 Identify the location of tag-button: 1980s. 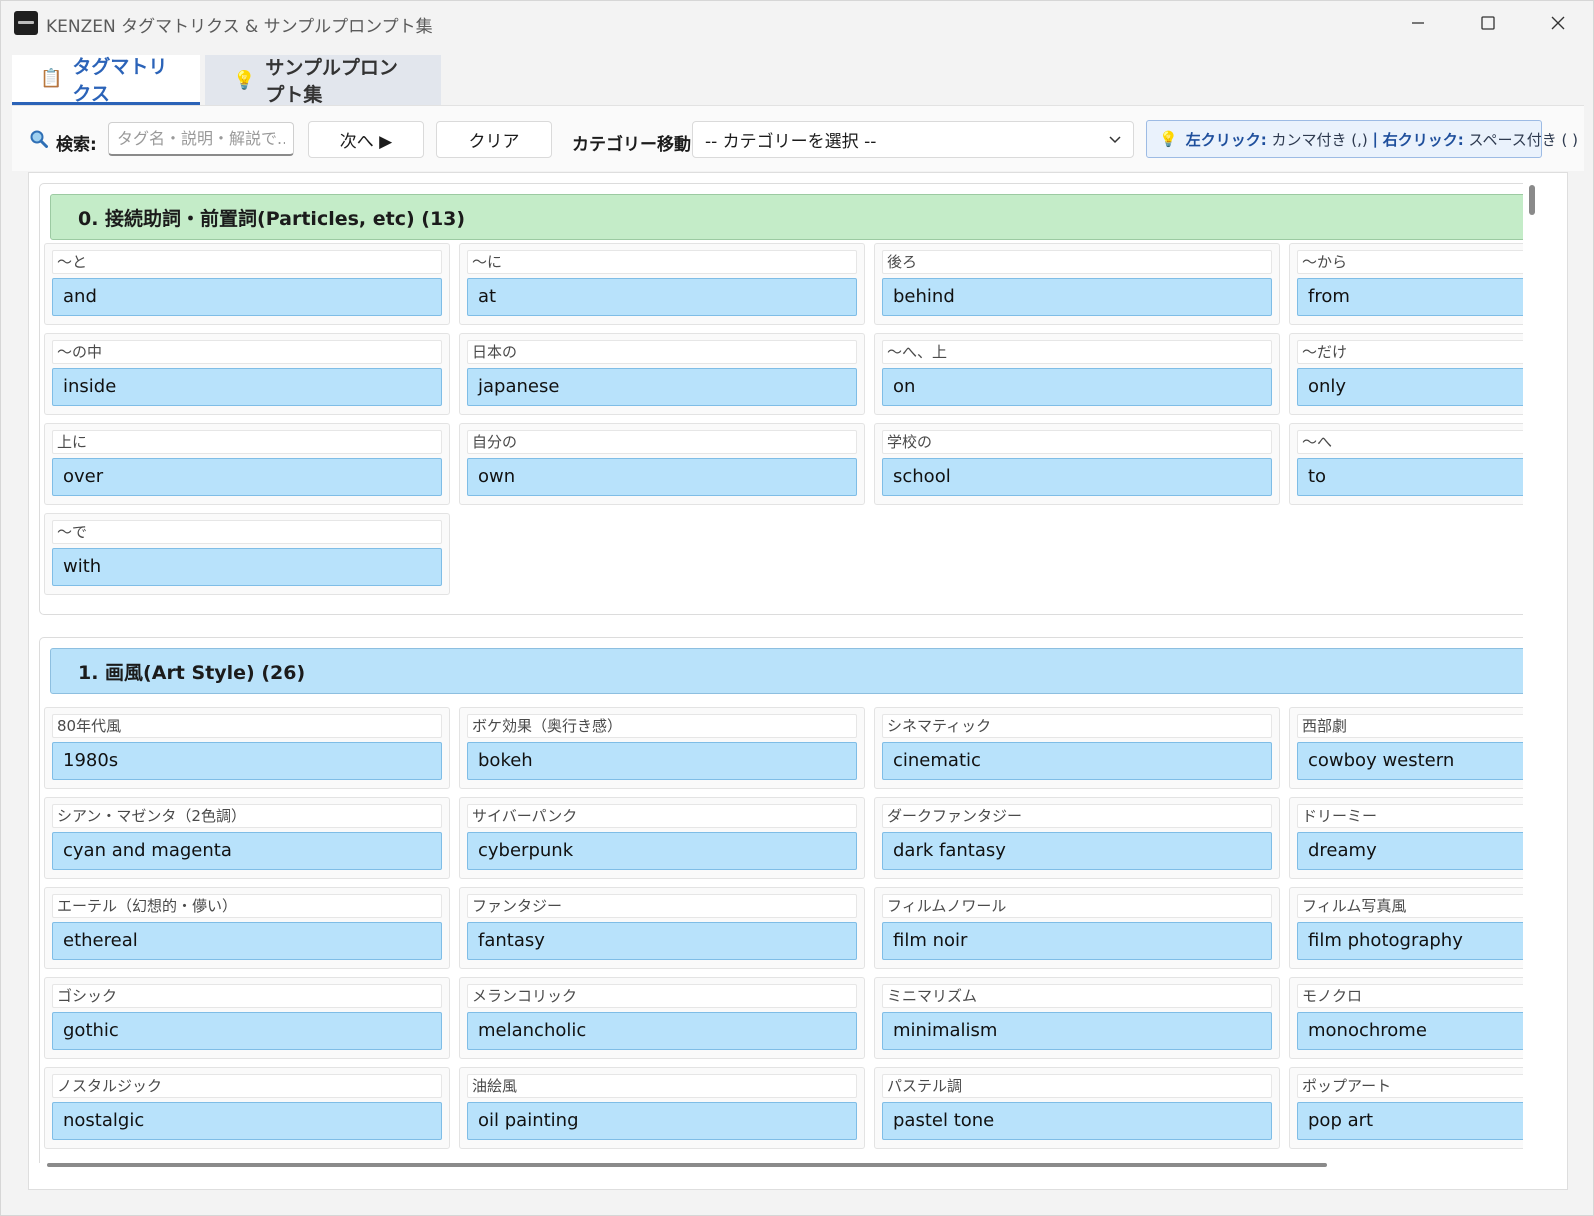
(247, 761).